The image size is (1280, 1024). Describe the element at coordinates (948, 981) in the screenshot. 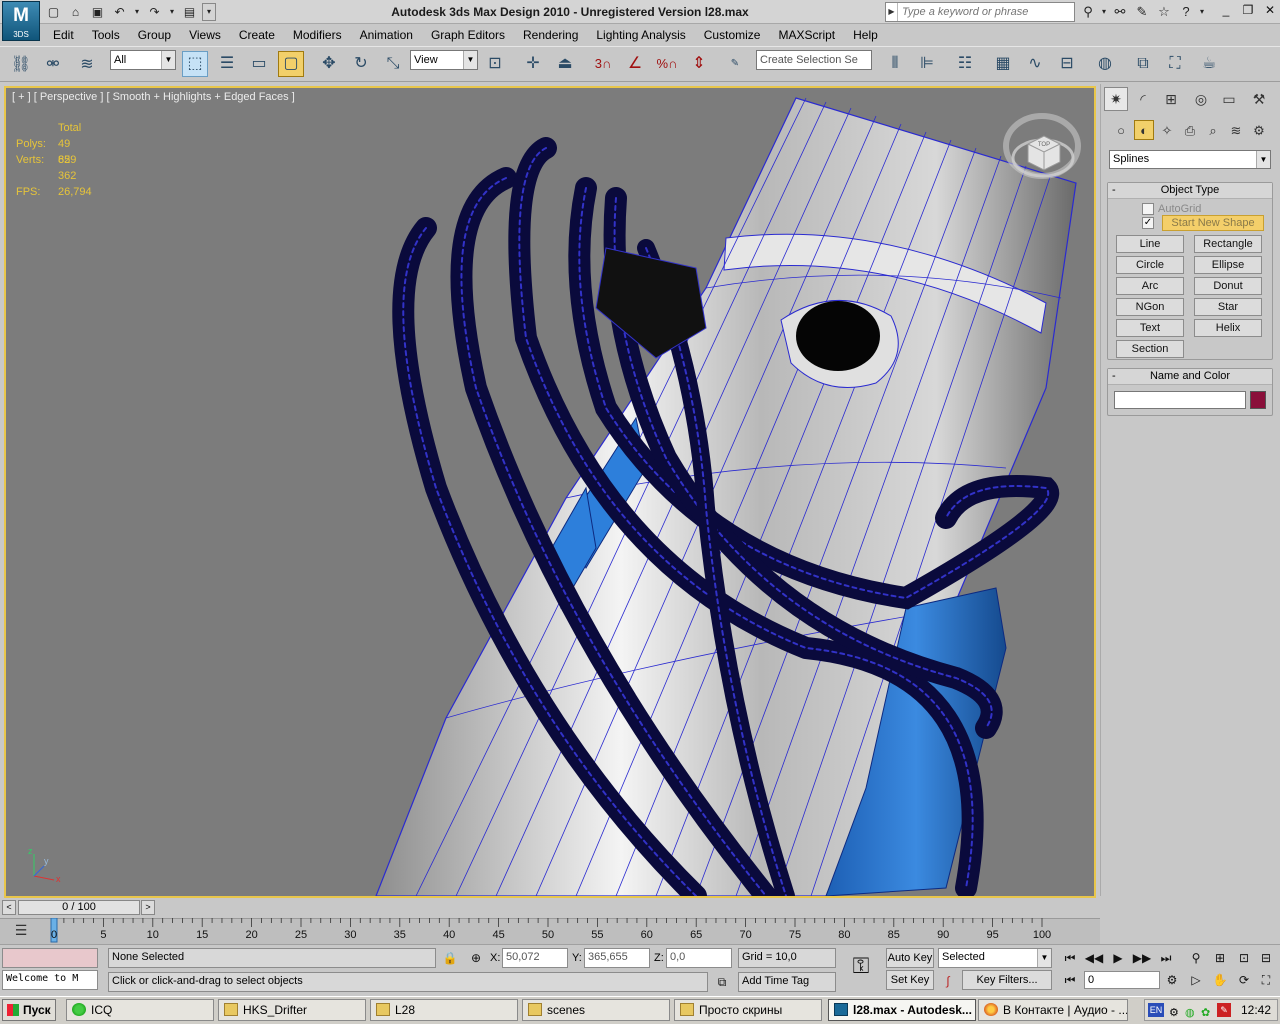

I see `default-in-out-tangent-icon: ∫` at that location.